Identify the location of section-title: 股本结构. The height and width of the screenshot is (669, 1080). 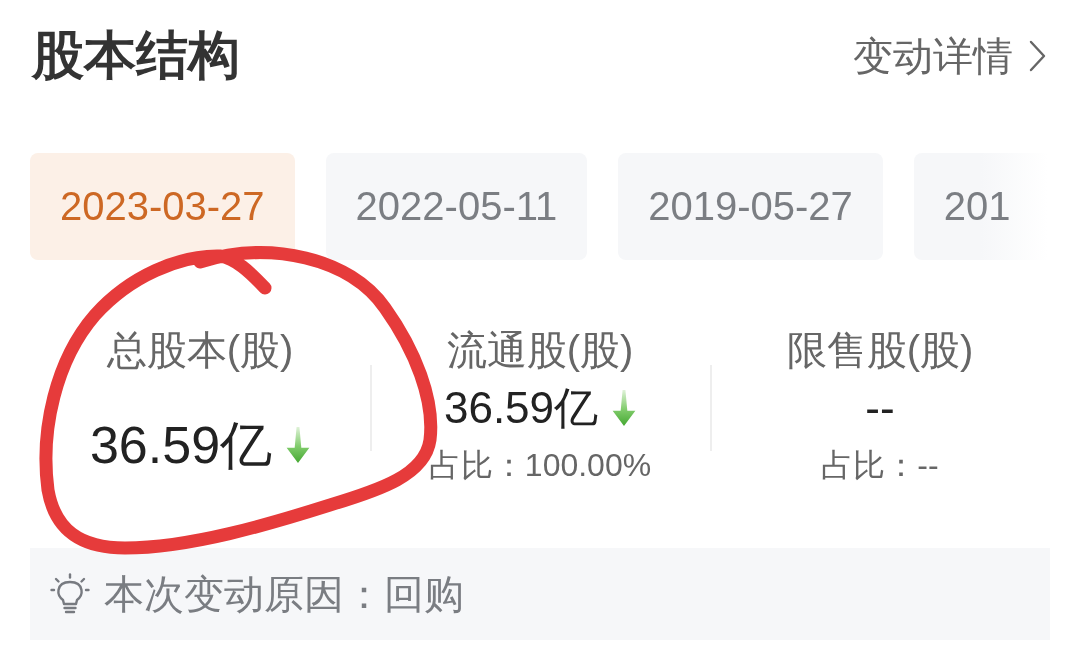
(136, 56).